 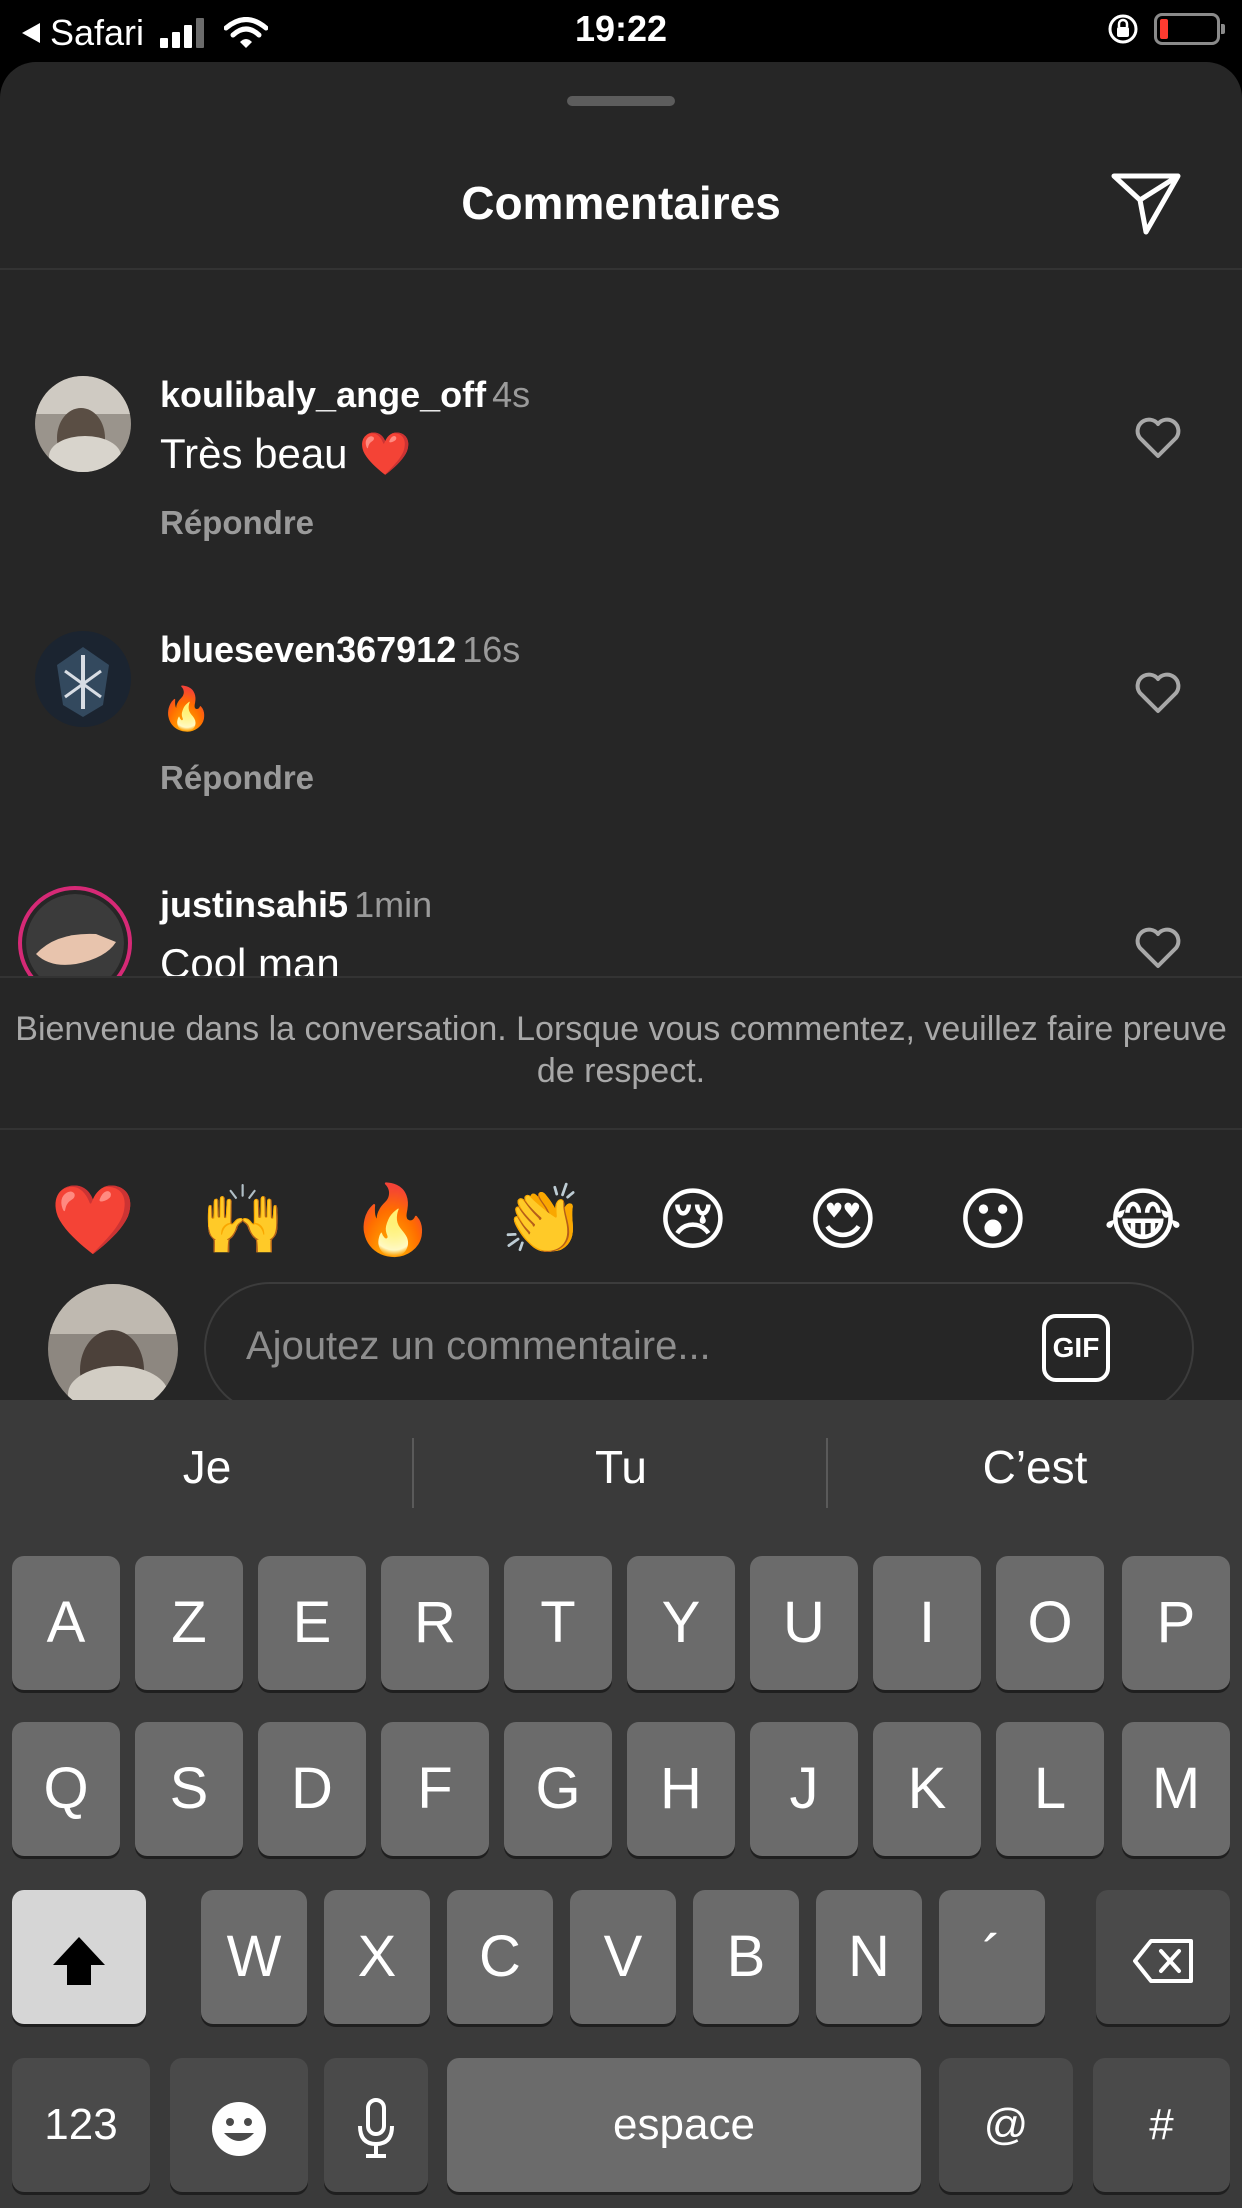 What do you see at coordinates (681, 1623) in the screenshot?
I see `key-y: Y` at bounding box center [681, 1623].